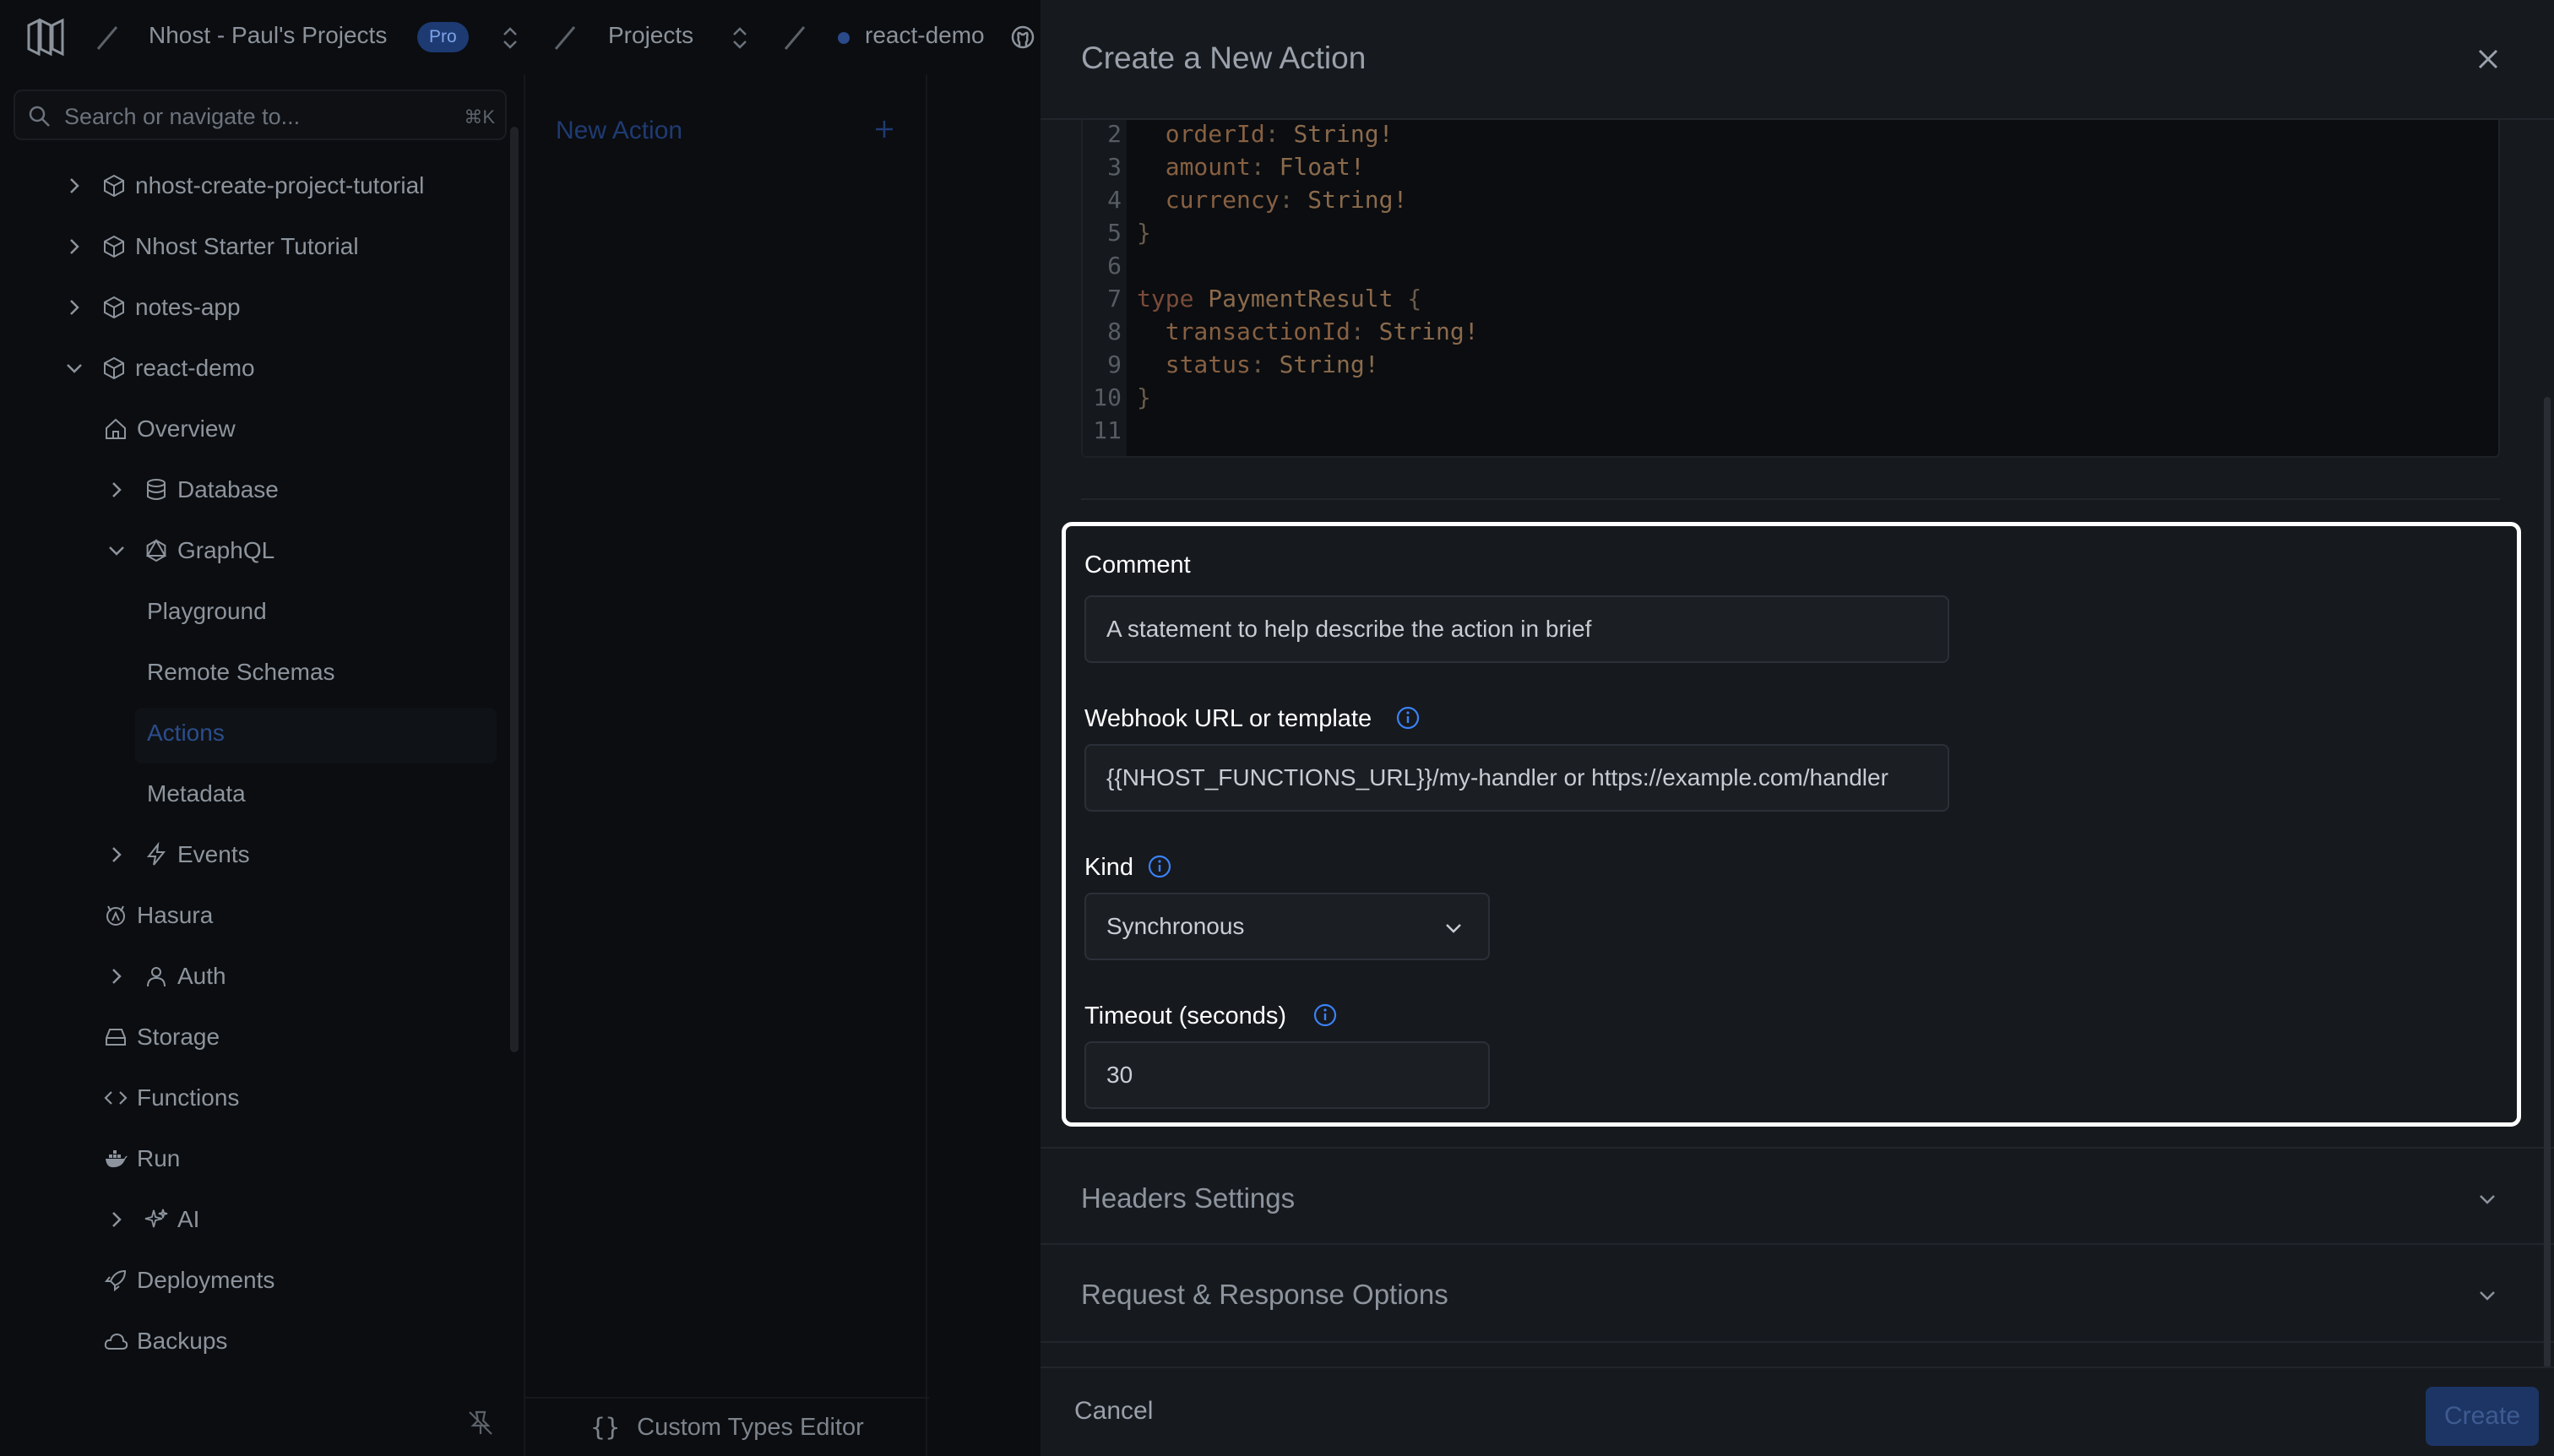 The width and height of the screenshot is (2554, 1456). Describe the element at coordinates (158, 916) in the screenshot. I see `sidebar-item-hasura: Hasura` at that location.